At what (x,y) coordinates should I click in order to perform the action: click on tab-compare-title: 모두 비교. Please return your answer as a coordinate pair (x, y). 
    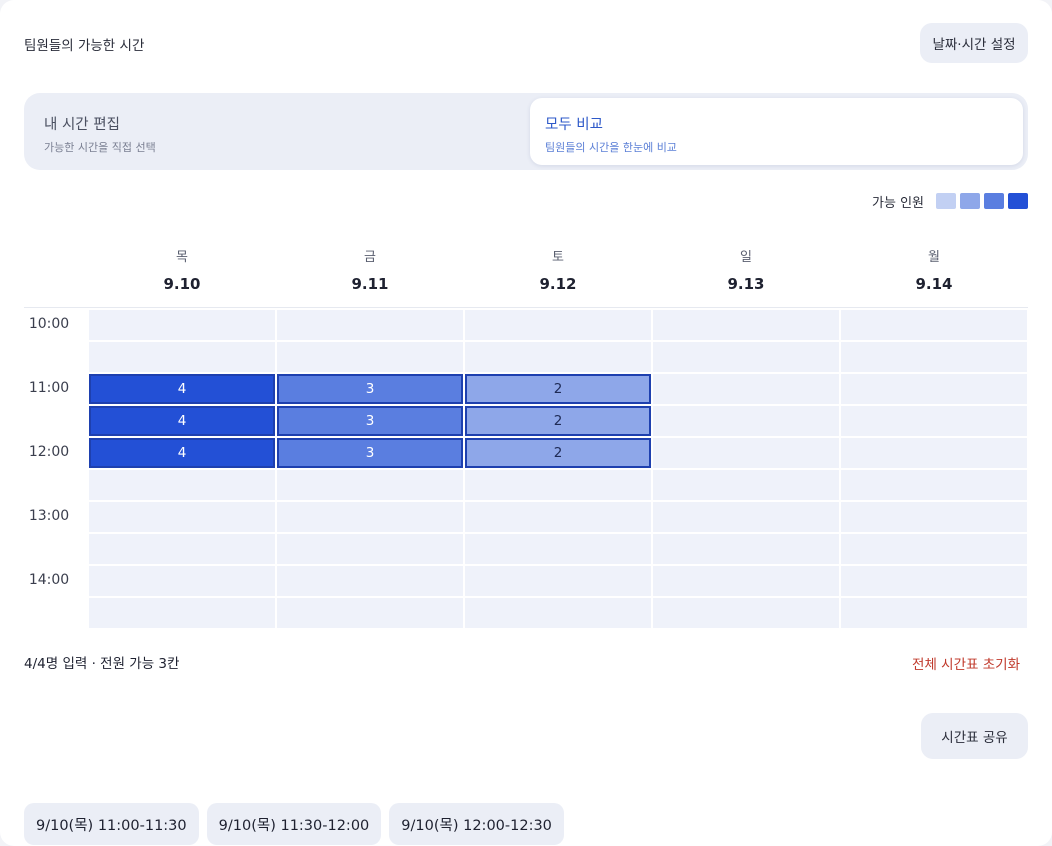
    Looking at the image, I should click on (574, 125).